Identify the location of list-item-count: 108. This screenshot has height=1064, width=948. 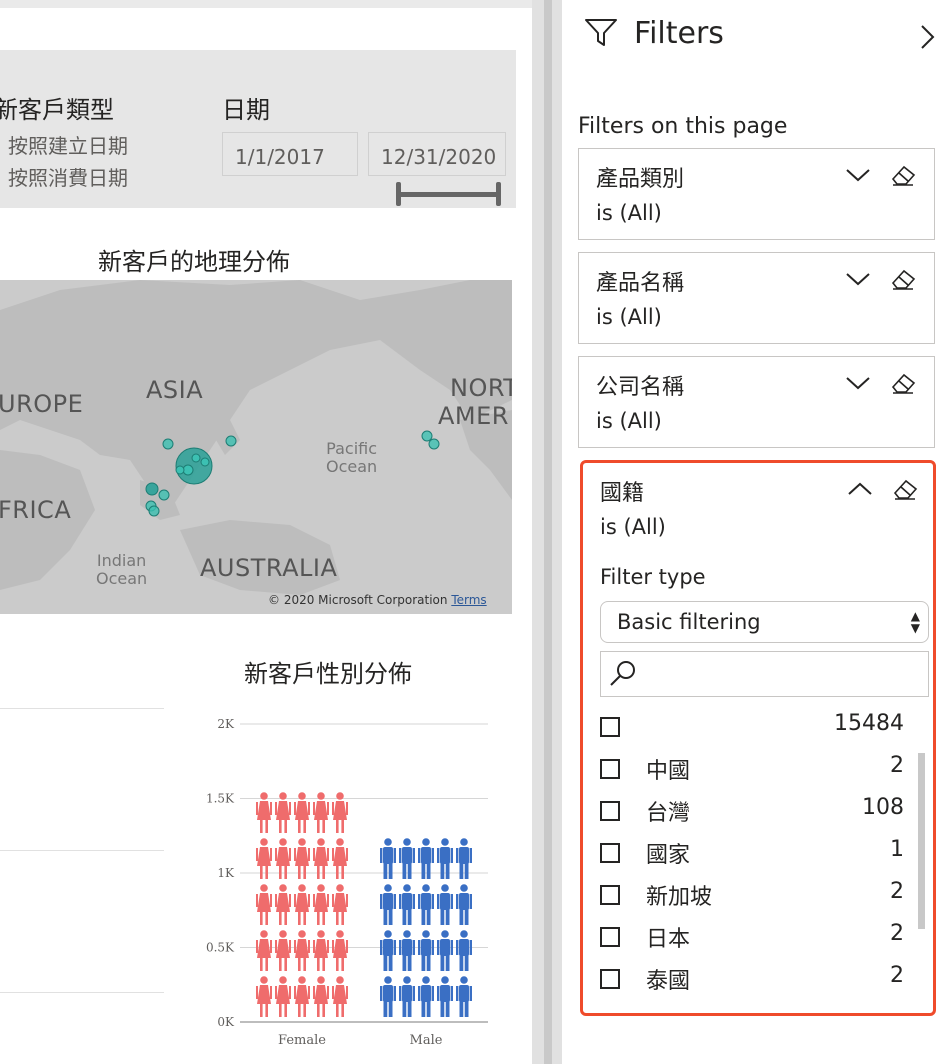
(883, 807).